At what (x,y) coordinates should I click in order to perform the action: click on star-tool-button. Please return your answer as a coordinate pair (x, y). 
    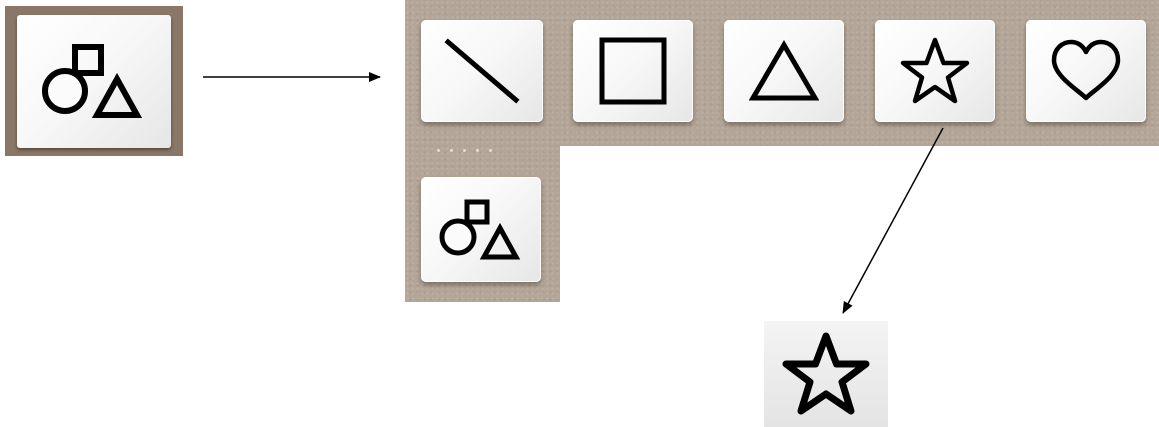
    Looking at the image, I should click on (935, 71).